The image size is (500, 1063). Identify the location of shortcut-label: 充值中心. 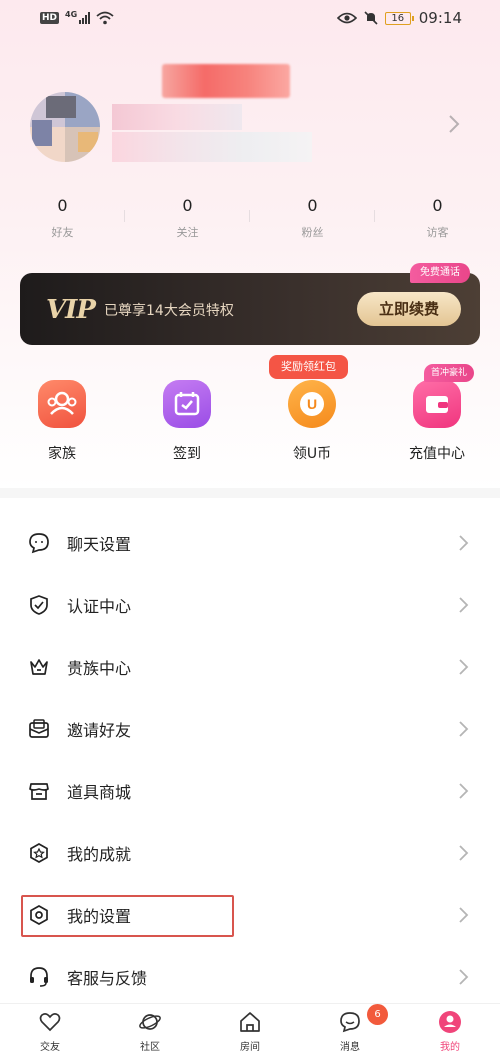
(437, 454).